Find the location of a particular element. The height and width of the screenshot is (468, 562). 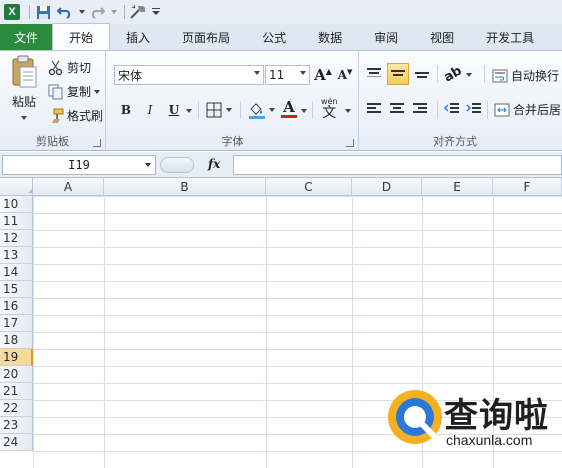

tab-review: 审阅 is located at coordinates (386, 37).